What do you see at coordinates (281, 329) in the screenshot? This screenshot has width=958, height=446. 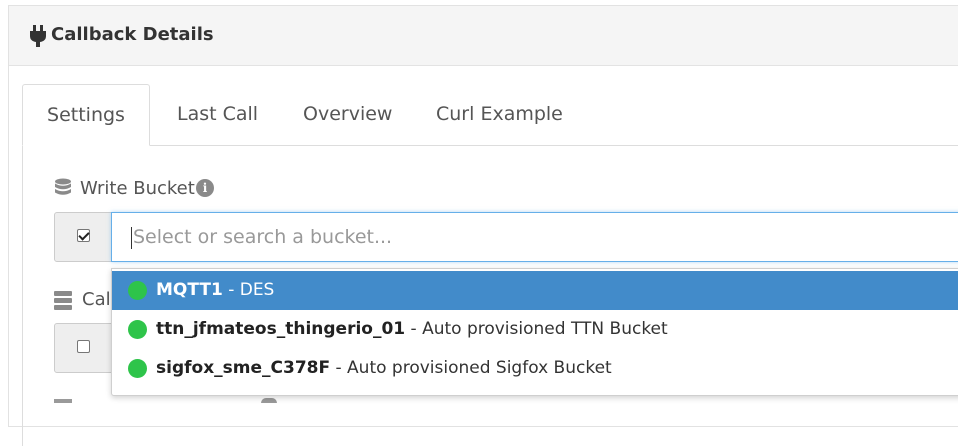 I see `option-name: ttn_jfmateos_thingerio_01` at bounding box center [281, 329].